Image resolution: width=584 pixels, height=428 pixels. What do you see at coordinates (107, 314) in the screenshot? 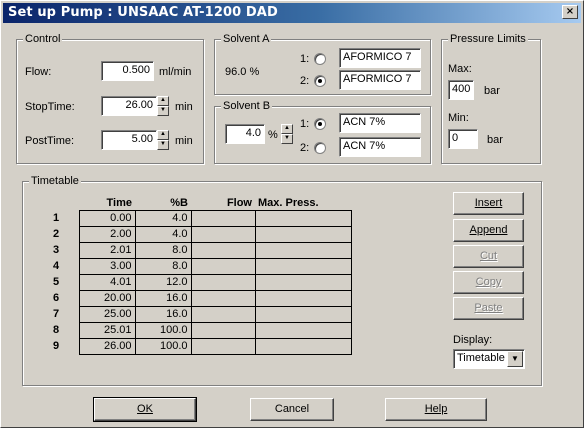
I see `cell-time: 25.00` at bounding box center [107, 314].